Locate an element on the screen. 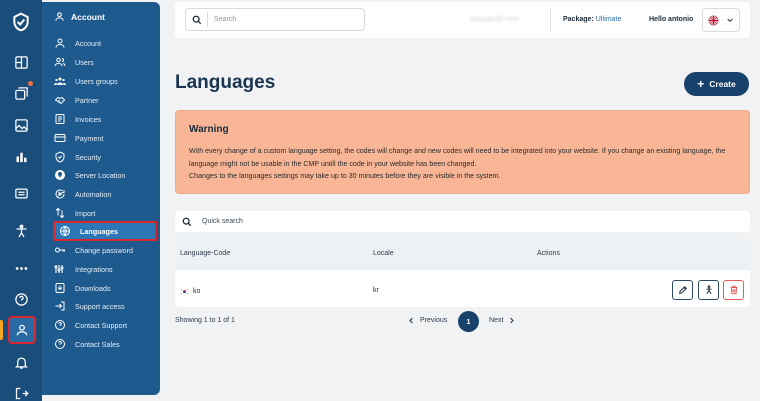 The width and height of the screenshot is (760, 401). sidebar-header: Account is located at coordinates (79, 16).